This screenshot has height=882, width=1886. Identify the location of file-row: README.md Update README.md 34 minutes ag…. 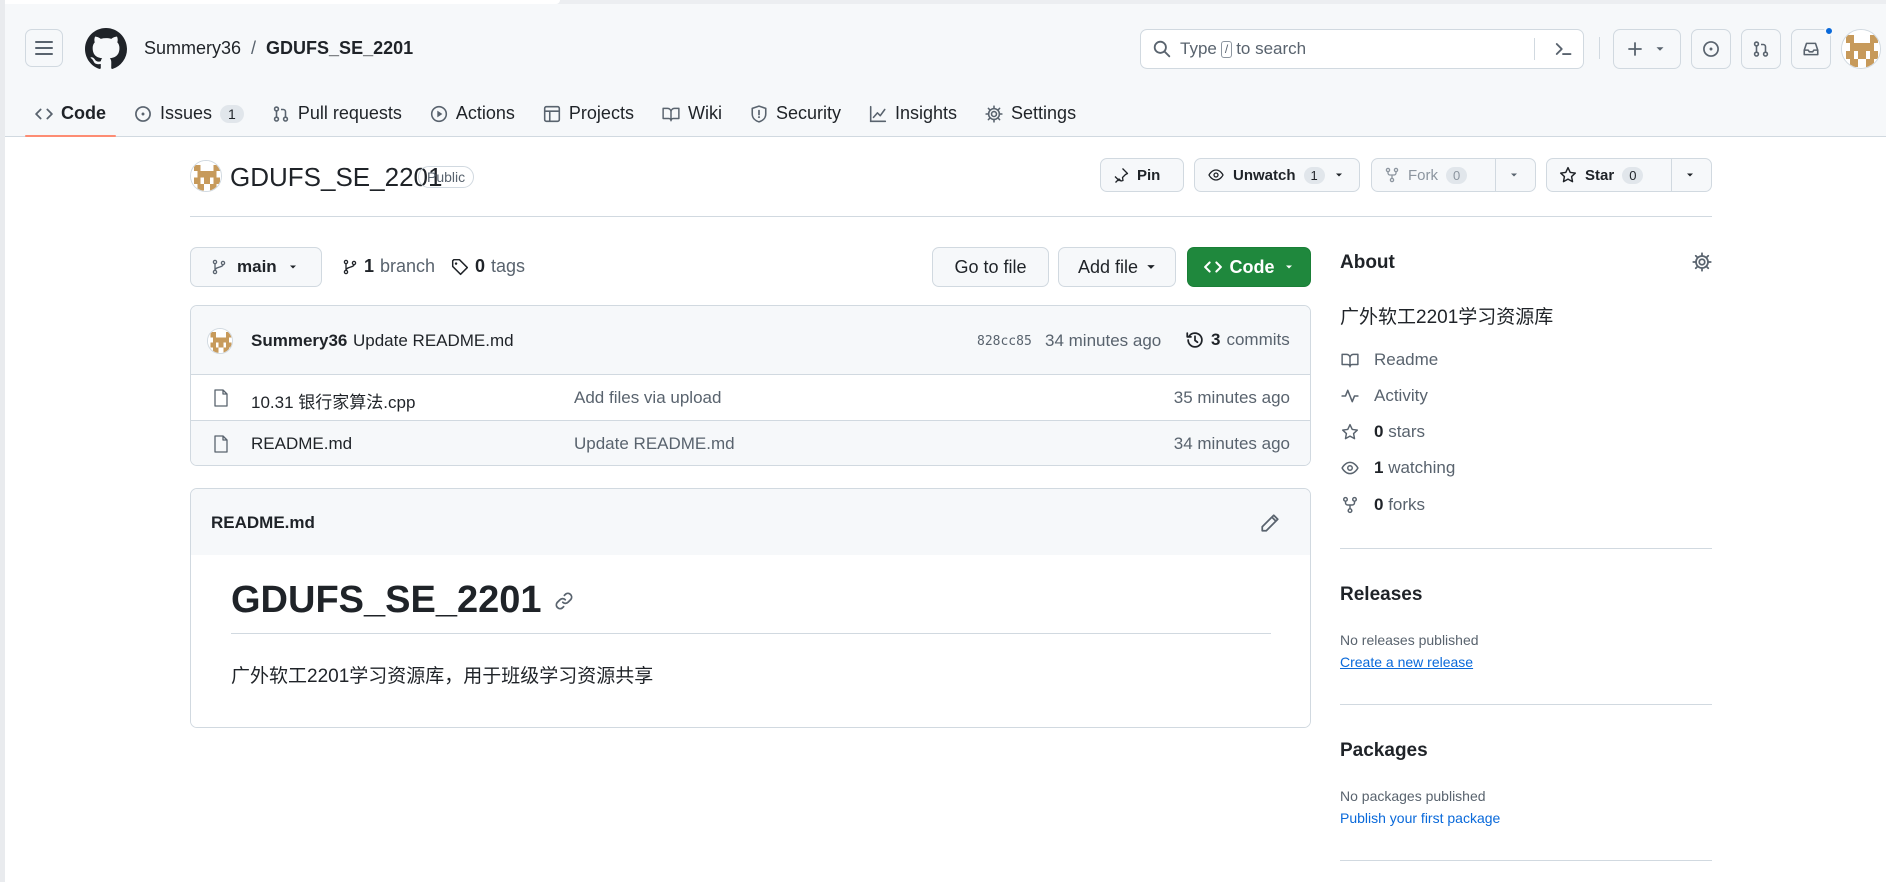
(750, 443).